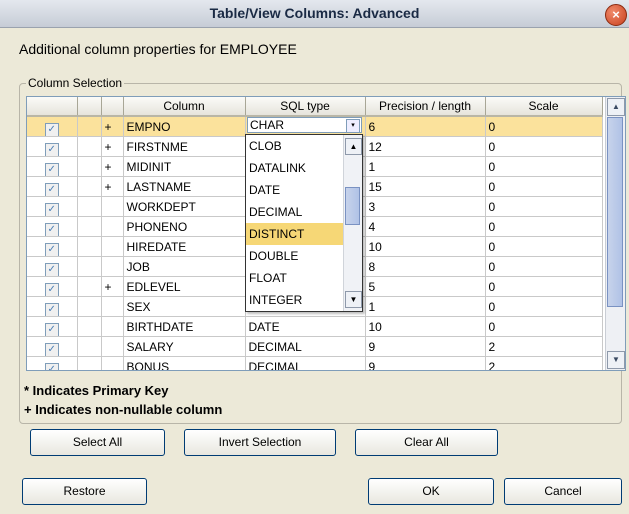 This screenshot has height=514, width=629. Describe the element at coordinates (616, 360) in the screenshot. I see `scroll-down-icon: ▼` at that location.